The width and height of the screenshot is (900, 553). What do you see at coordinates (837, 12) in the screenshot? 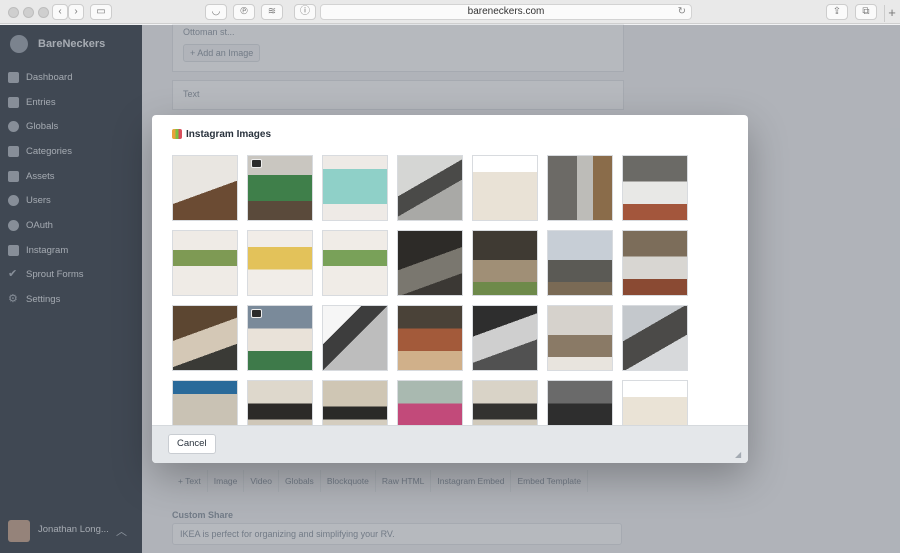
I see `share-icon: ⇪` at bounding box center [837, 12].